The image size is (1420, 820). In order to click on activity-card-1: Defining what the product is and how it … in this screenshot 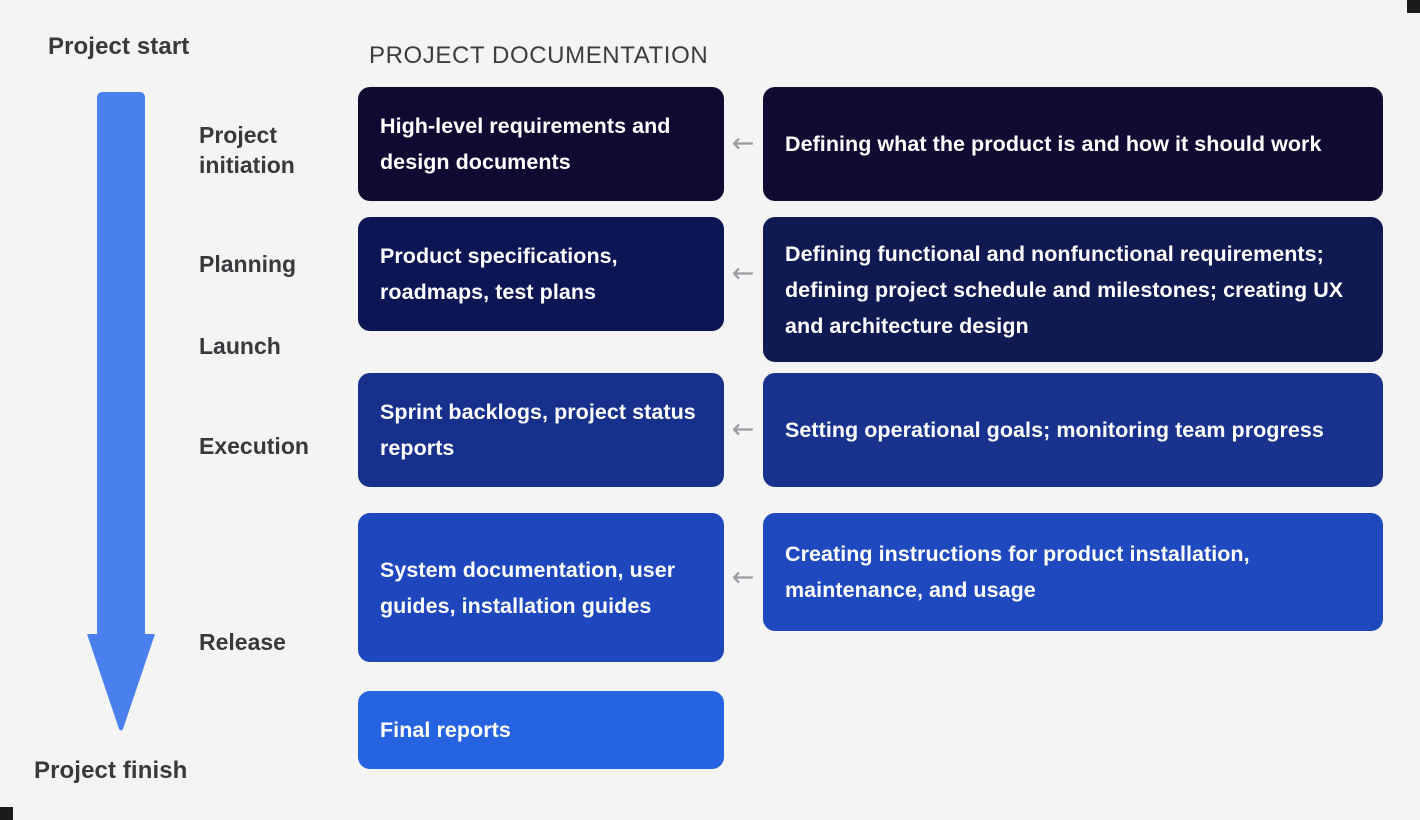, I will do `click(1073, 144)`.